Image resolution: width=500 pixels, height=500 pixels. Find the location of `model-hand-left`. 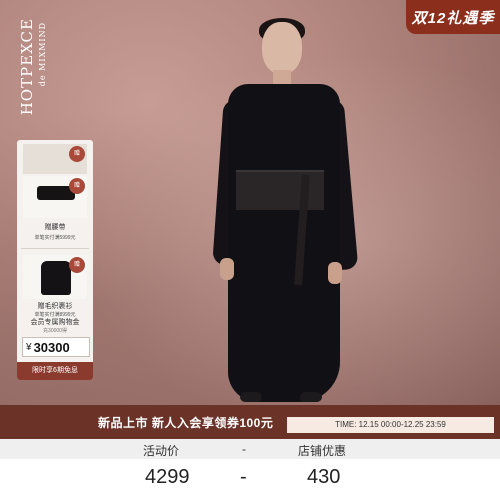

model-hand-left is located at coordinates (227, 269).